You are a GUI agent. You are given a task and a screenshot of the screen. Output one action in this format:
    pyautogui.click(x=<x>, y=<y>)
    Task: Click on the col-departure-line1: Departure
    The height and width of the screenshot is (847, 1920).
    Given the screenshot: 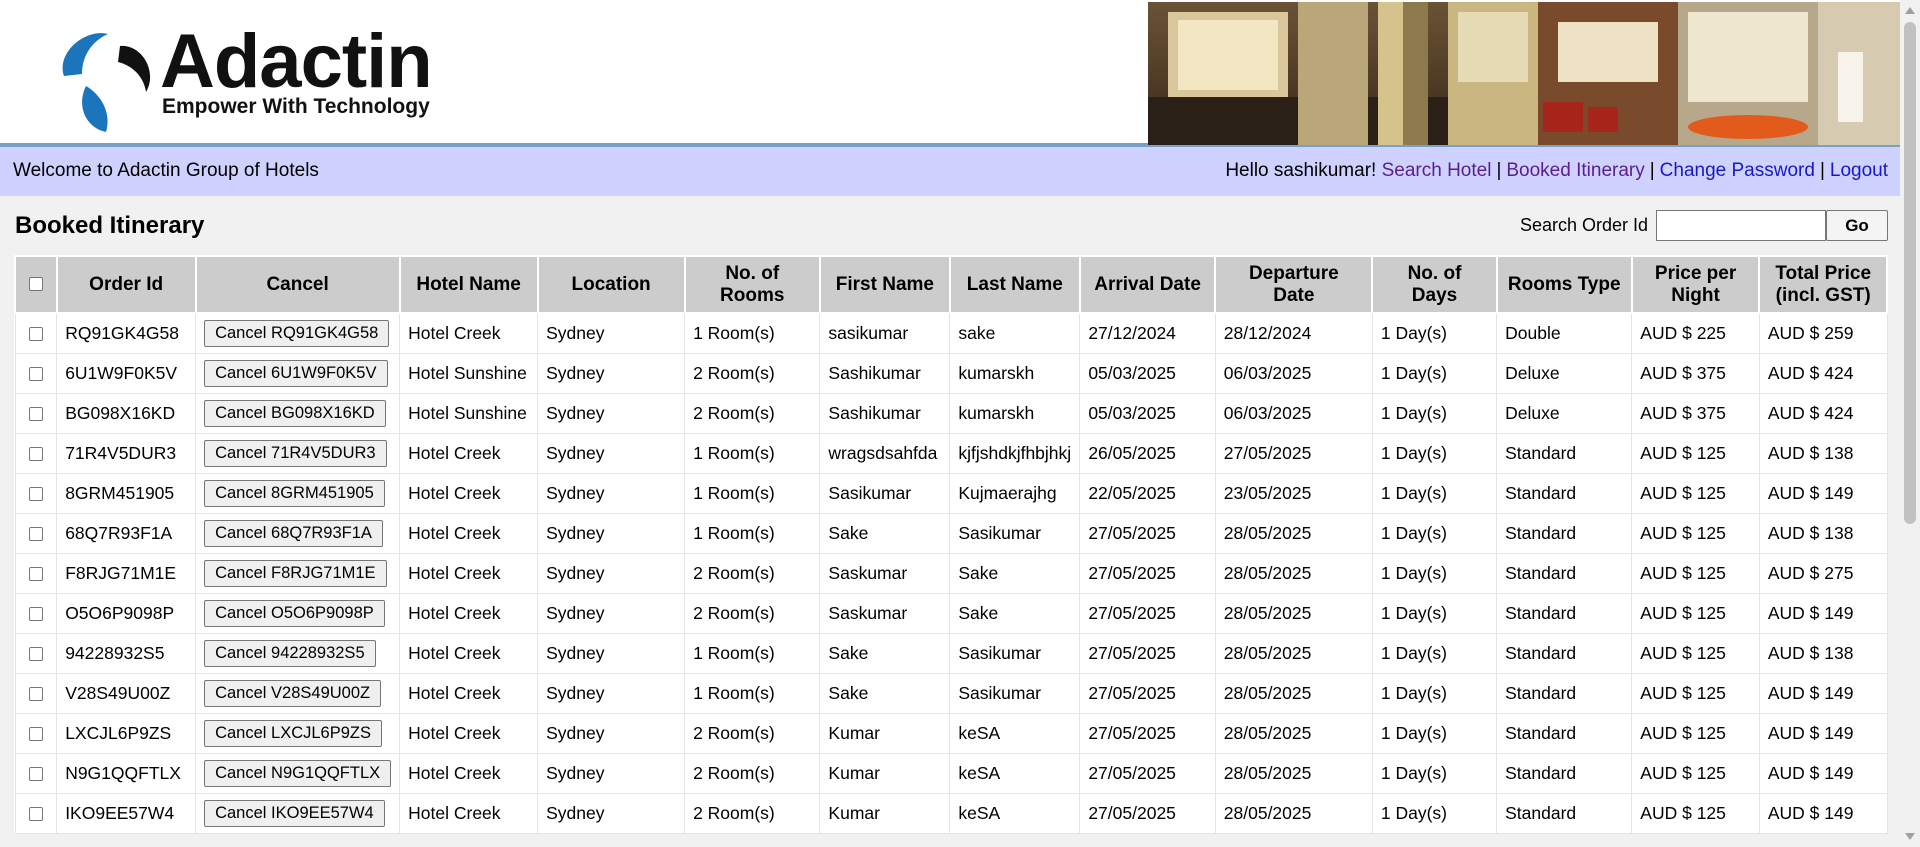 What is the action you would take?
    pyautogui.click(x=1293, y=273)
    